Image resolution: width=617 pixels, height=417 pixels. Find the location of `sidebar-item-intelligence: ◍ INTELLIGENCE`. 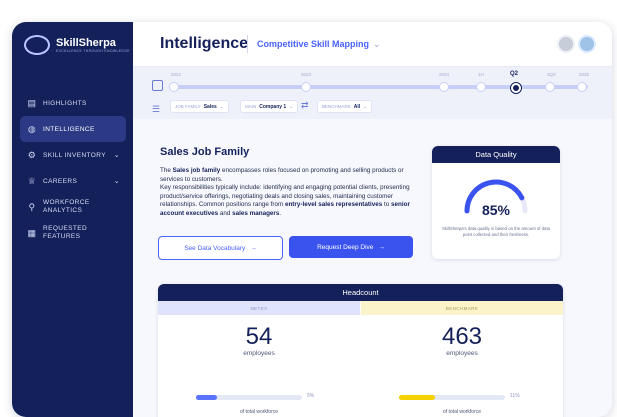

sidebar-item-intelligence: ◍ INTELLIGENCE is located at coordinates (73, 129).